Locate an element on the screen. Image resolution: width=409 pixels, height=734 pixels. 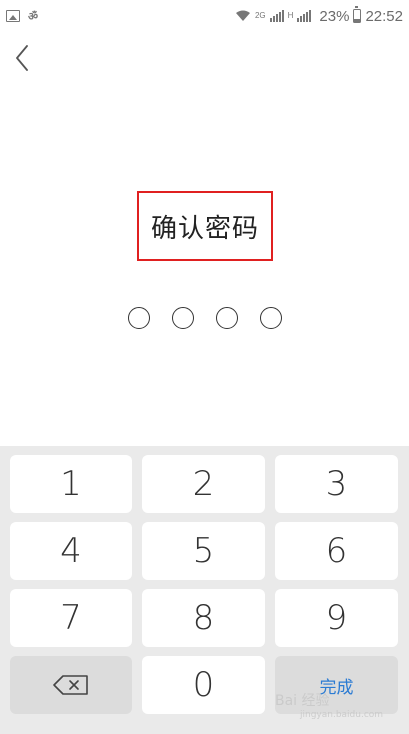
key-8: 8 is located at coordinates (203, 618).